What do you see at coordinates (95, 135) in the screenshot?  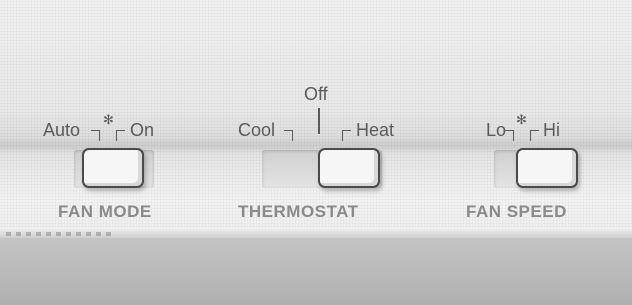 I see `fan-mode-auto-bracket` at bounding box center [95, 135].